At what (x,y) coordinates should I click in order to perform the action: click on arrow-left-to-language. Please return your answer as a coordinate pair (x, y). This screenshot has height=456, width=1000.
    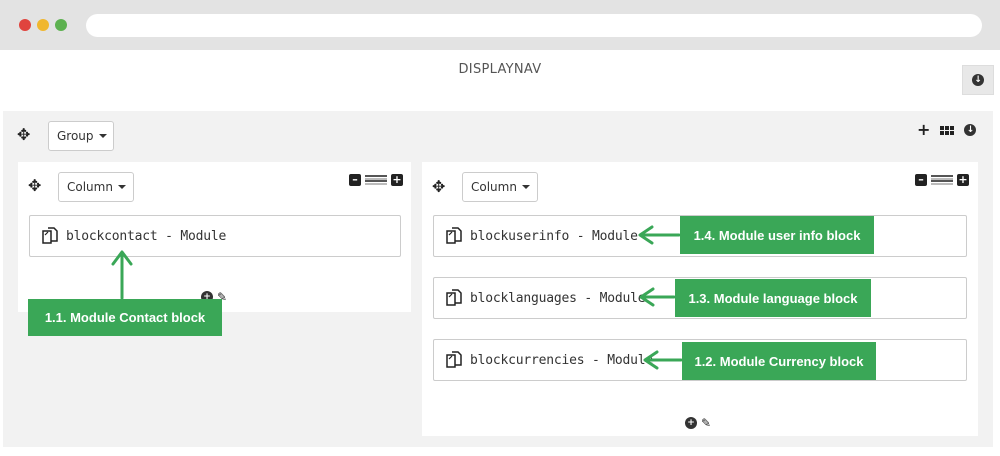
    Looking at the image, I should click on (657, 297).